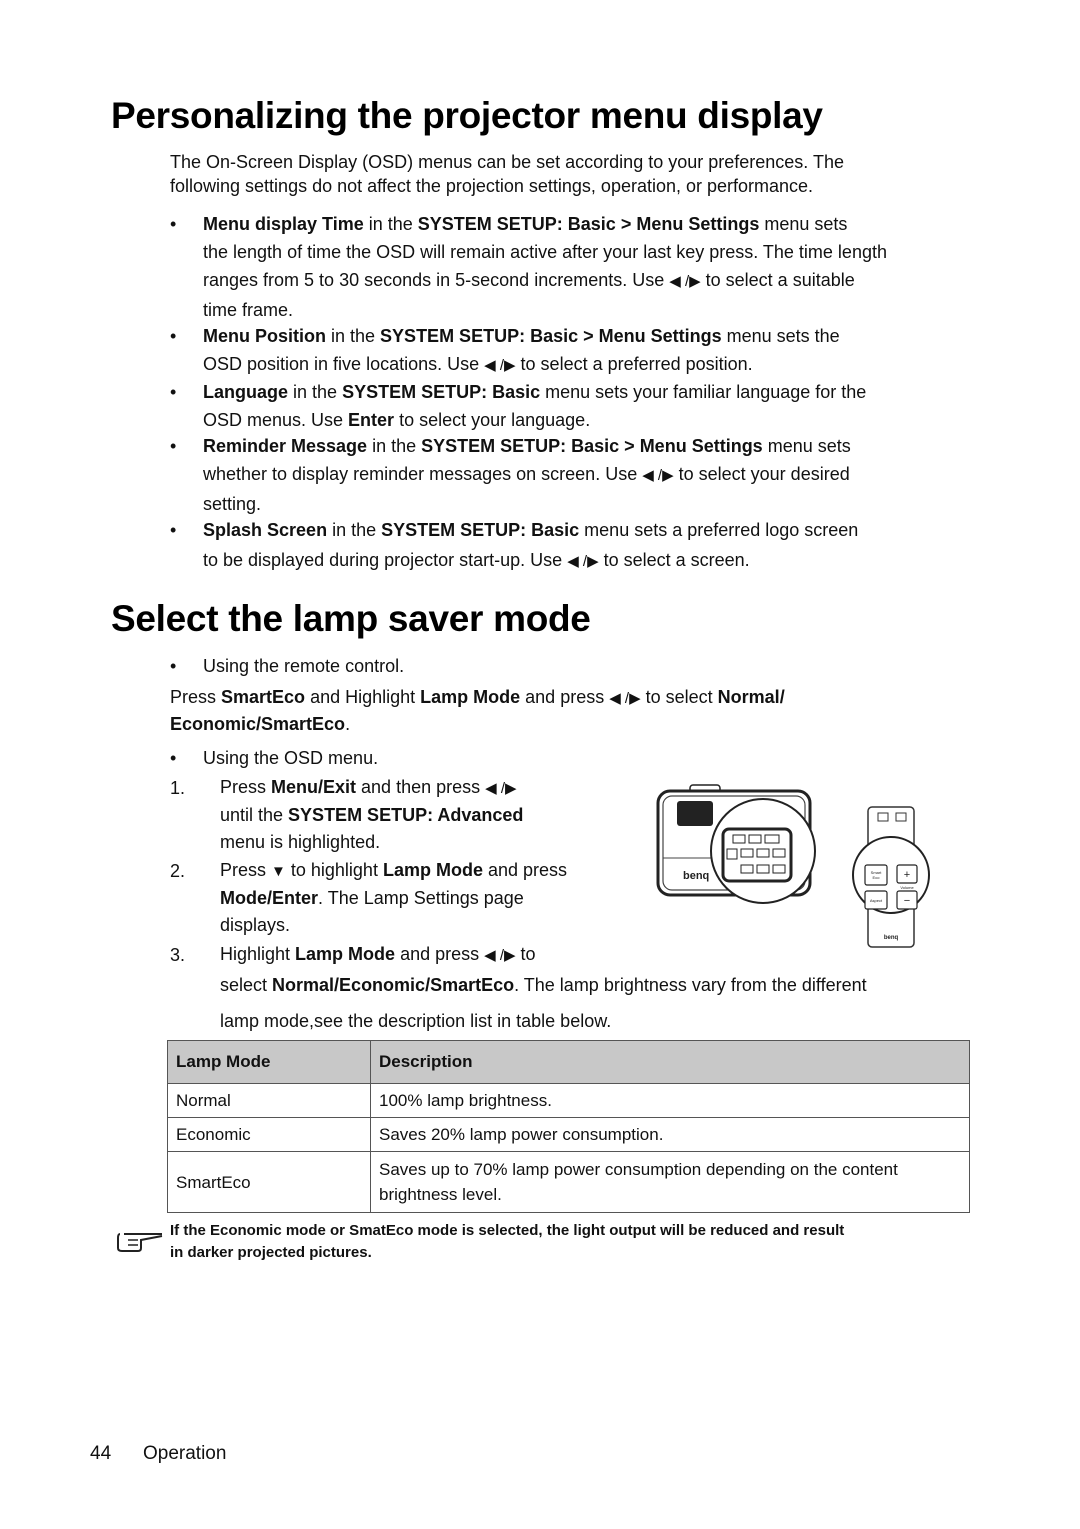 The width and height of the screenshot is (1080, 1529). What do you see at coordinates (314, 787) in the screenshot?
I see `key-name: Menu/Exit` at bounding box center [314, 787].